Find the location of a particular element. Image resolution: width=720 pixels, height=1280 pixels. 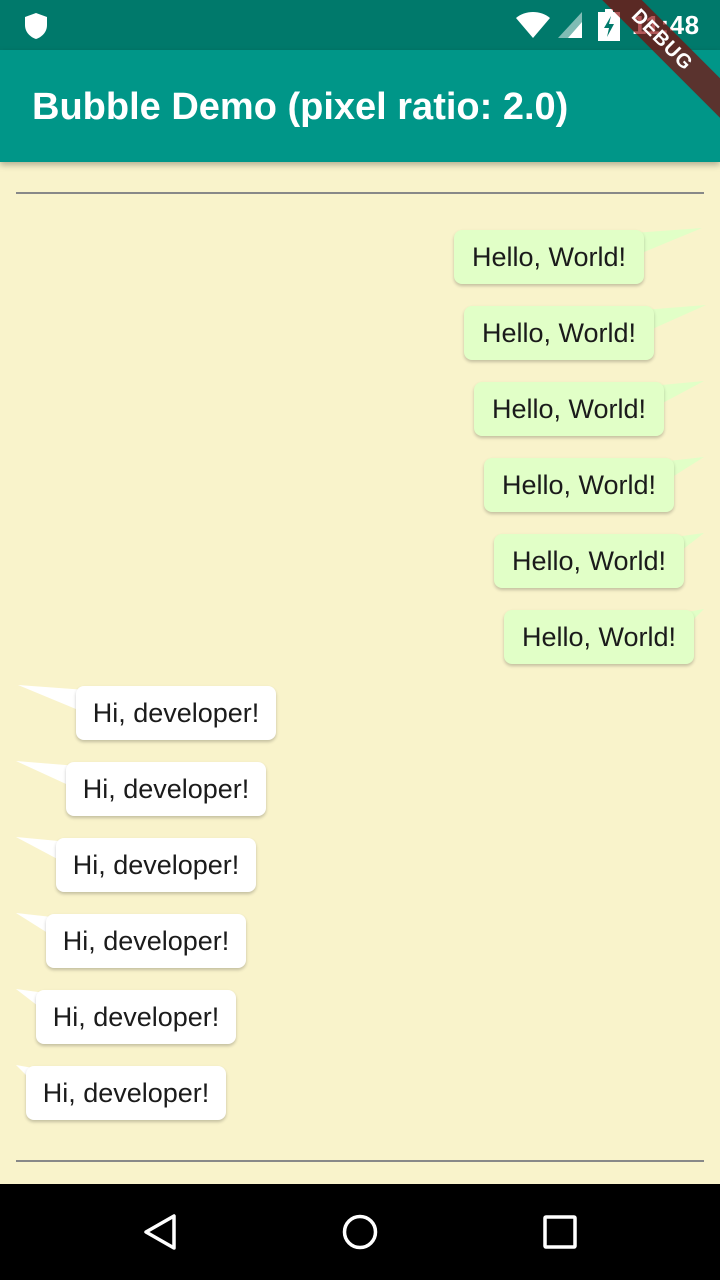

navigation-bar is located at coordinates (360, 1232).